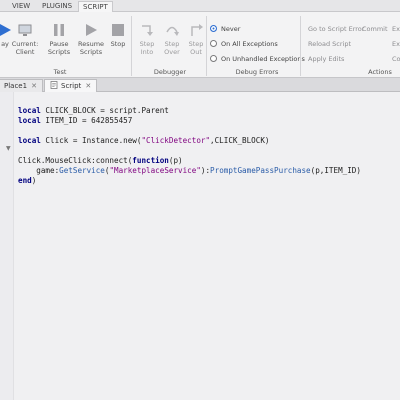 The width and height of the screenshot is (400, 400). Describe the element at coordinates (225, 29) in the screenshot. I see `radio-never: Never` at that location.